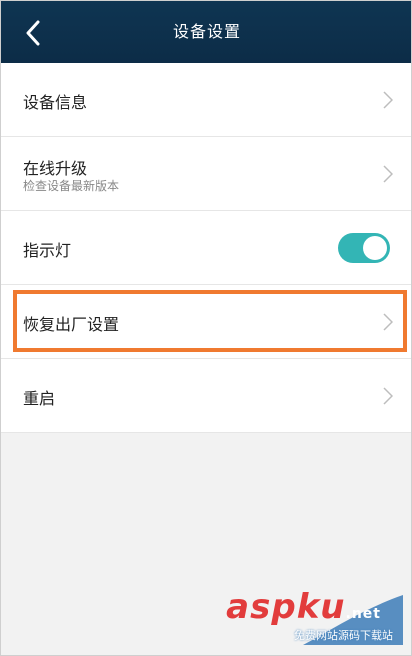  Describe the element at coordinates (55, 168) in the screenshot. I see `settings-item-label: 在线升级` at that location.